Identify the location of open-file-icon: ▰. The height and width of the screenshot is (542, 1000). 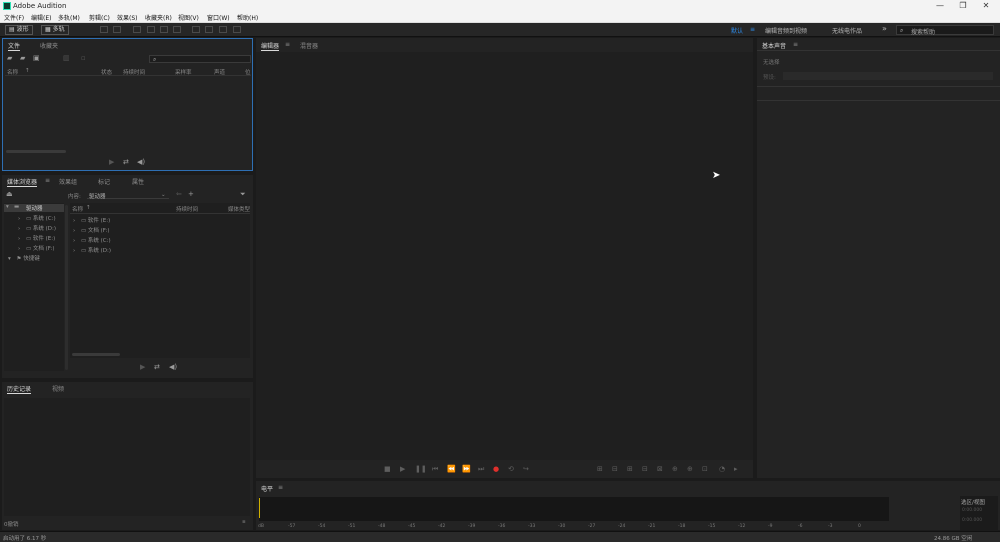
(9, 58).